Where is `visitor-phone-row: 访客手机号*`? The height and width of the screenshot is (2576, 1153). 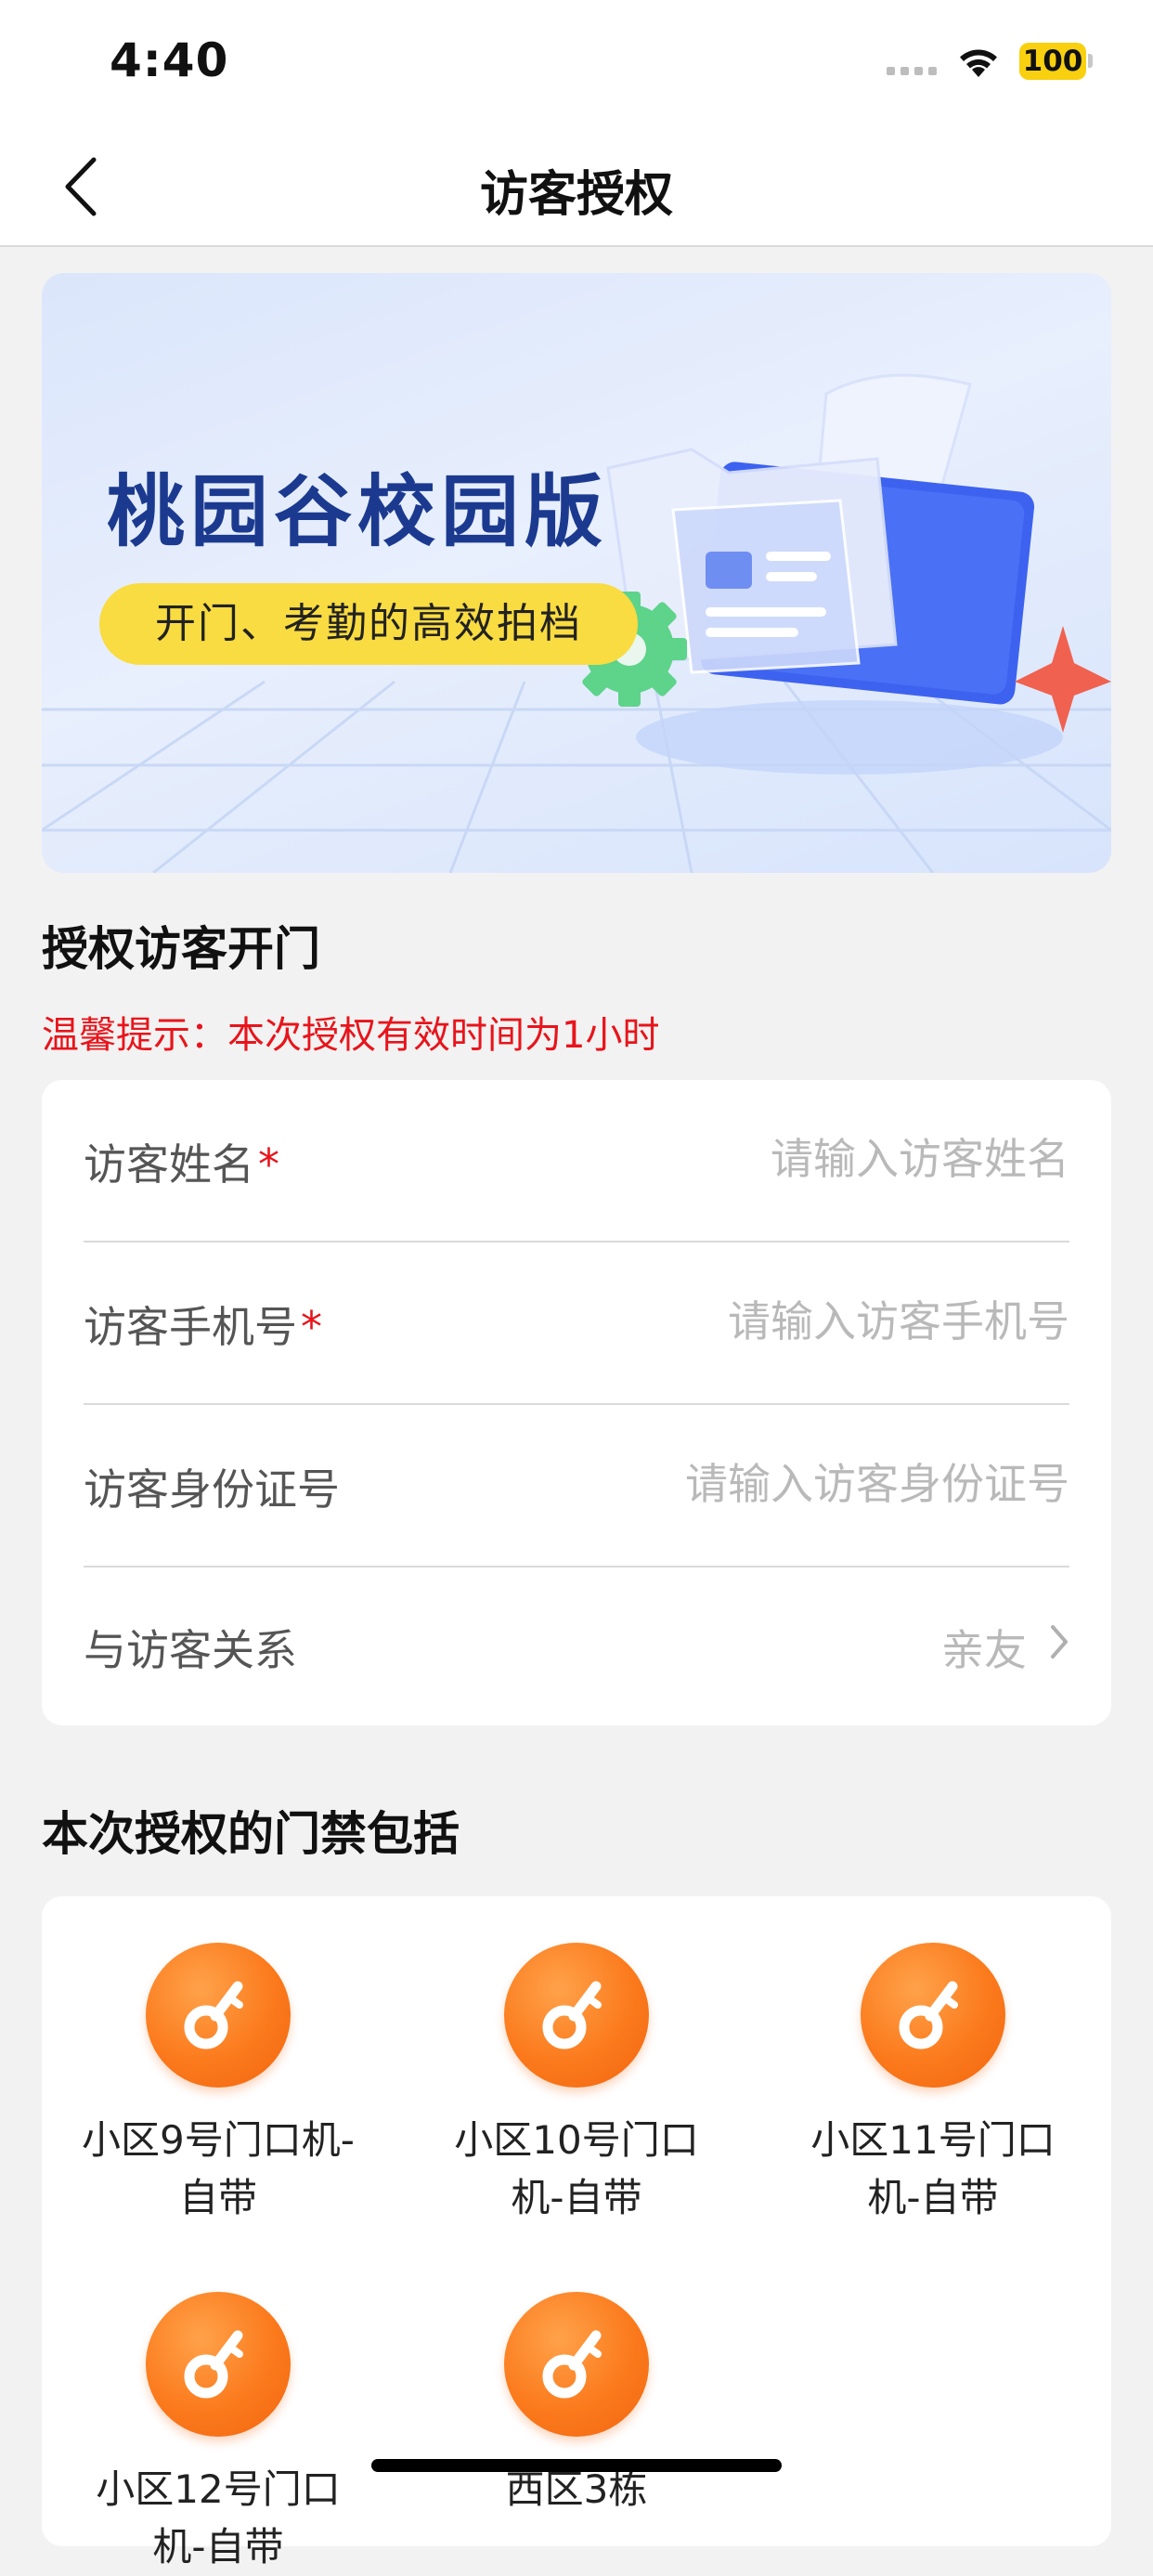 visitor-phone-row: 访客手机号* is located at coordinates (576, 1324).